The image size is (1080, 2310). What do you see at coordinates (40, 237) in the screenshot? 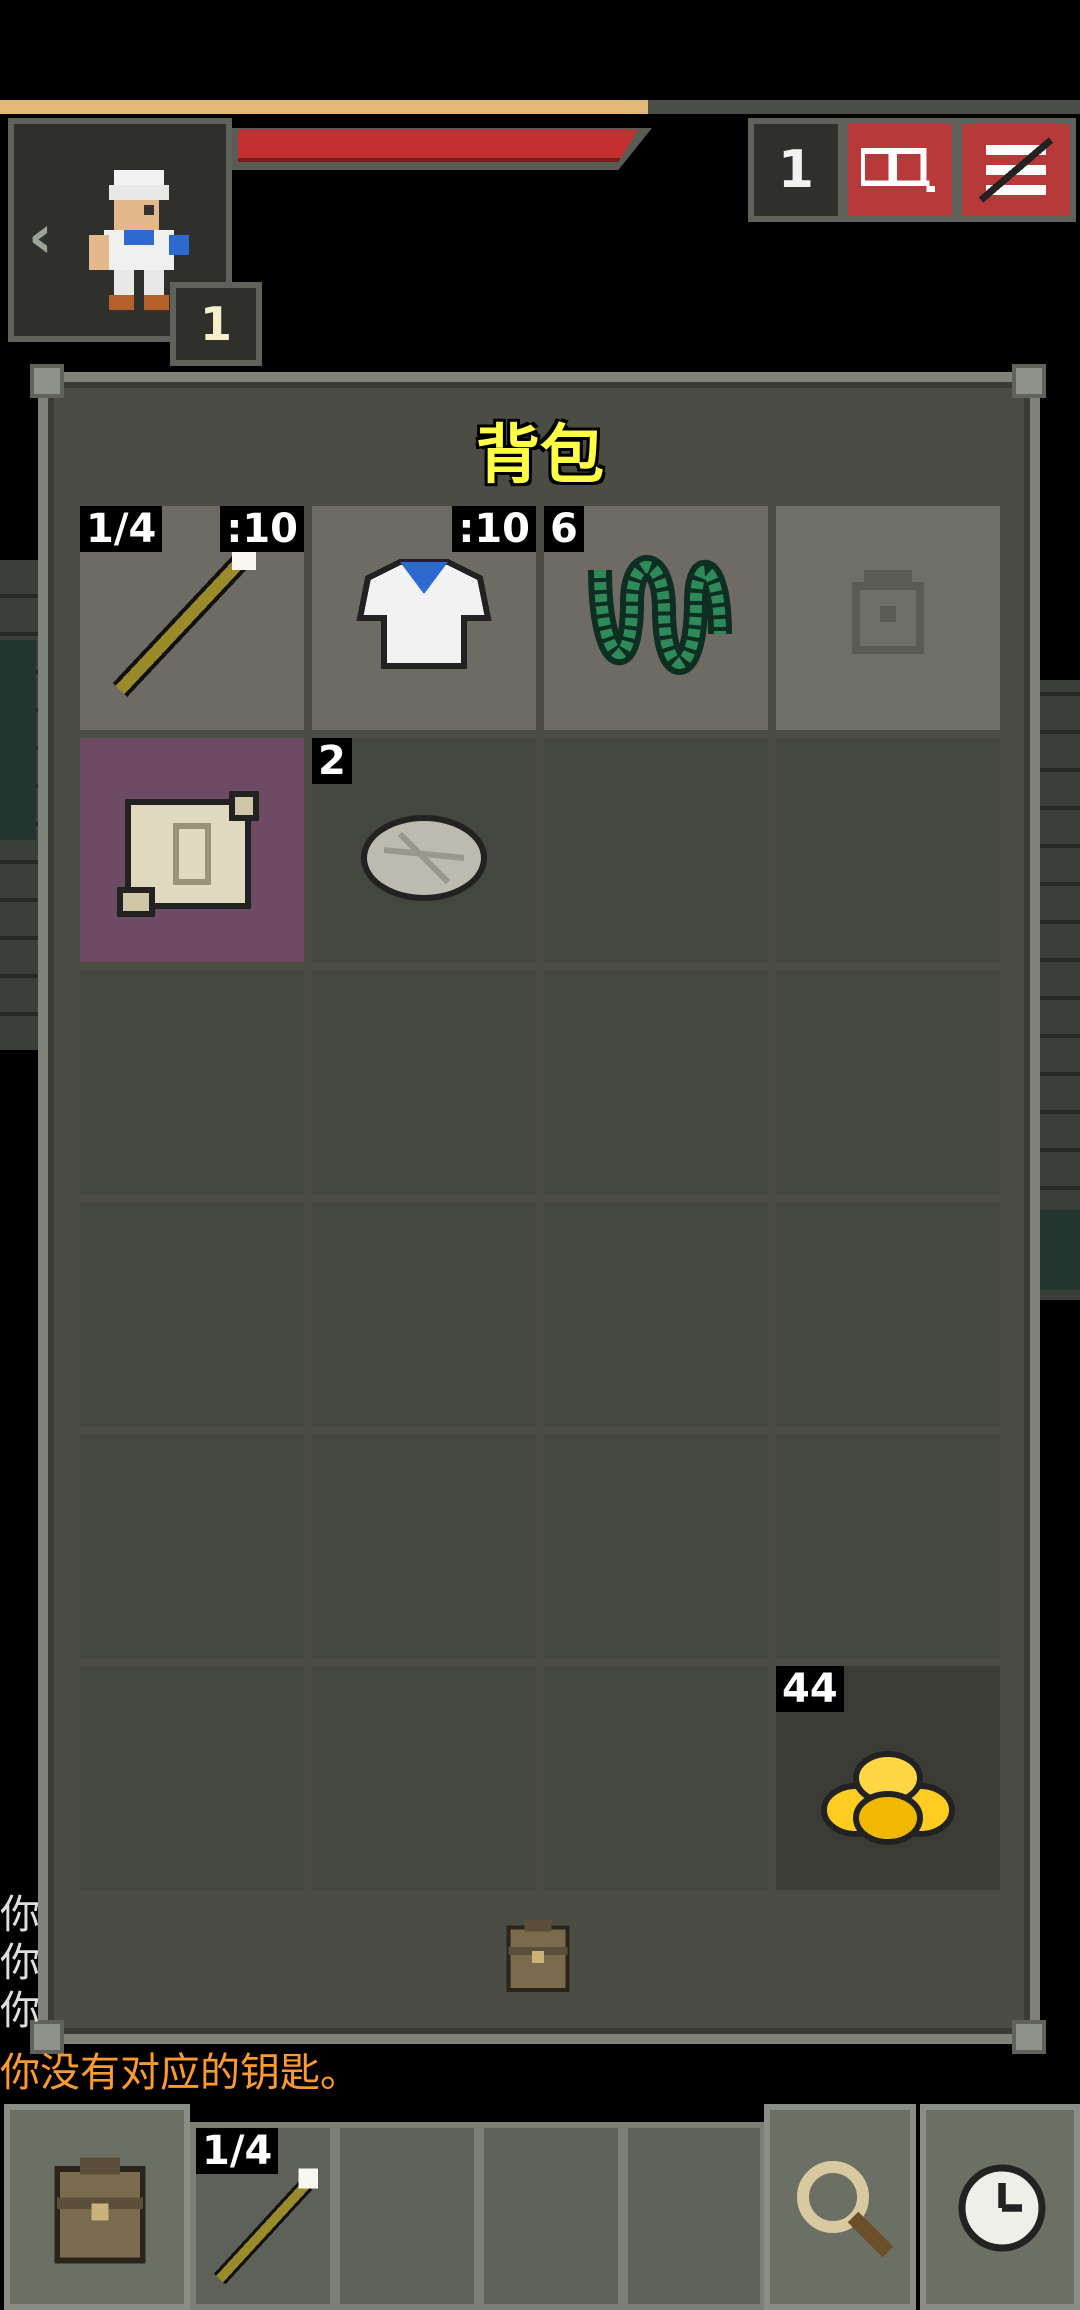
I see `back-arrow-icon: ‹` at bounding box center [40, 237].